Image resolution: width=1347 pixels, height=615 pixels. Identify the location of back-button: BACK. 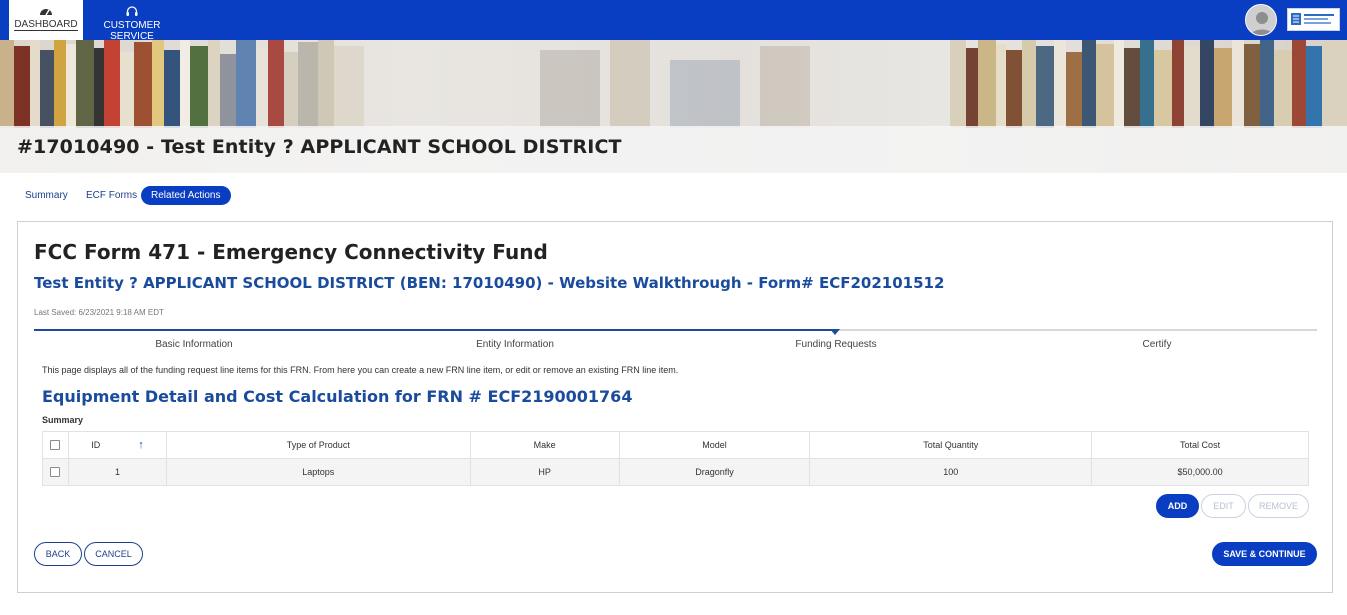
(58, 554).